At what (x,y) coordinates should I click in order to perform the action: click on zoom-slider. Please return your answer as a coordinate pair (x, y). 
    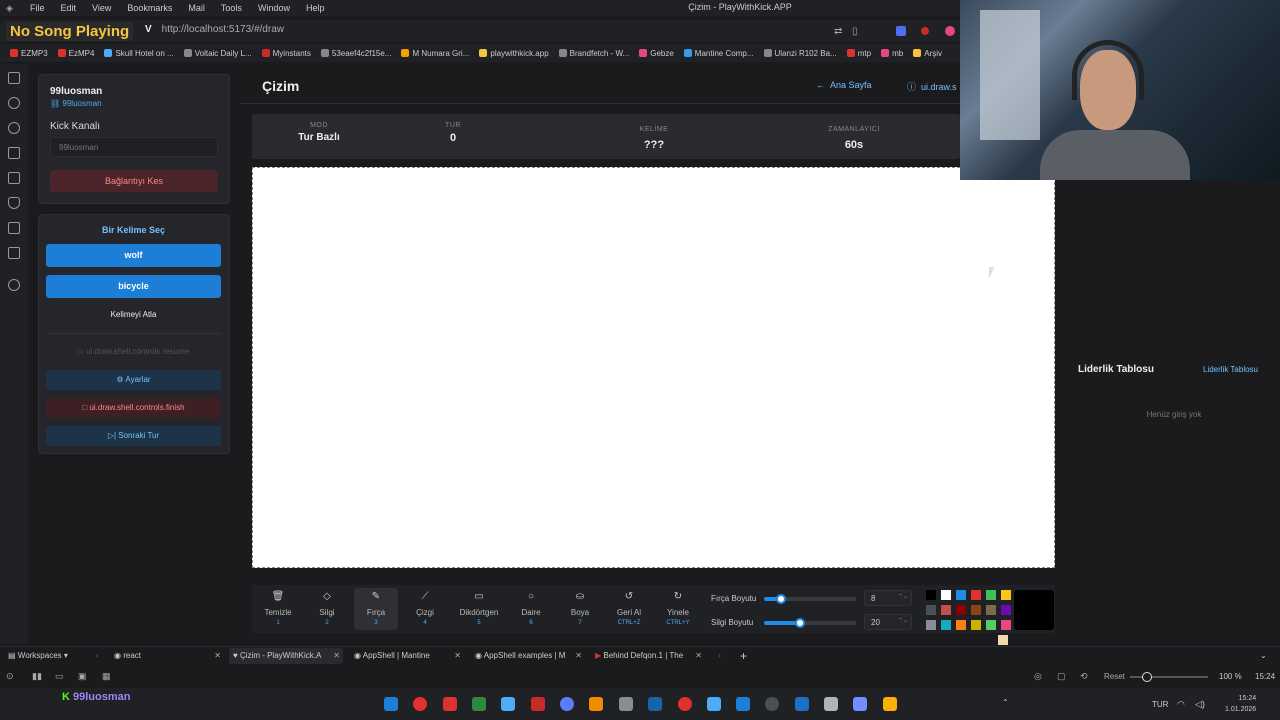
    Looking at the image, I should click on (1169, 677).